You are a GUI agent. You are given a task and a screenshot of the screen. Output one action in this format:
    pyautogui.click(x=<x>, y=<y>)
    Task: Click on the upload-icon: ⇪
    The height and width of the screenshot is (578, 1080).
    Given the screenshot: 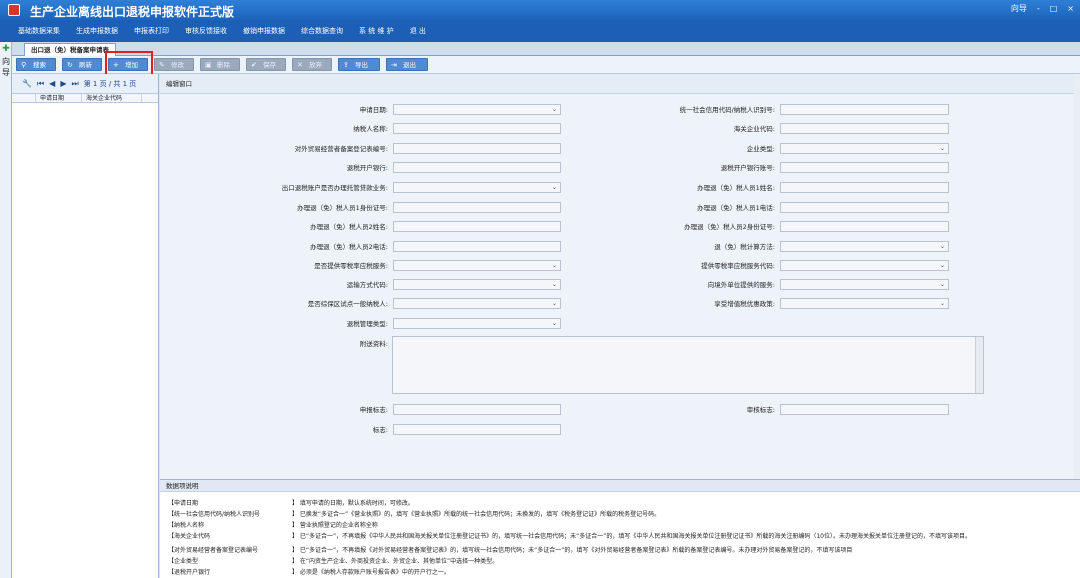 What is the action you would take?
    pyautogui.click(x=346, y=65)
    